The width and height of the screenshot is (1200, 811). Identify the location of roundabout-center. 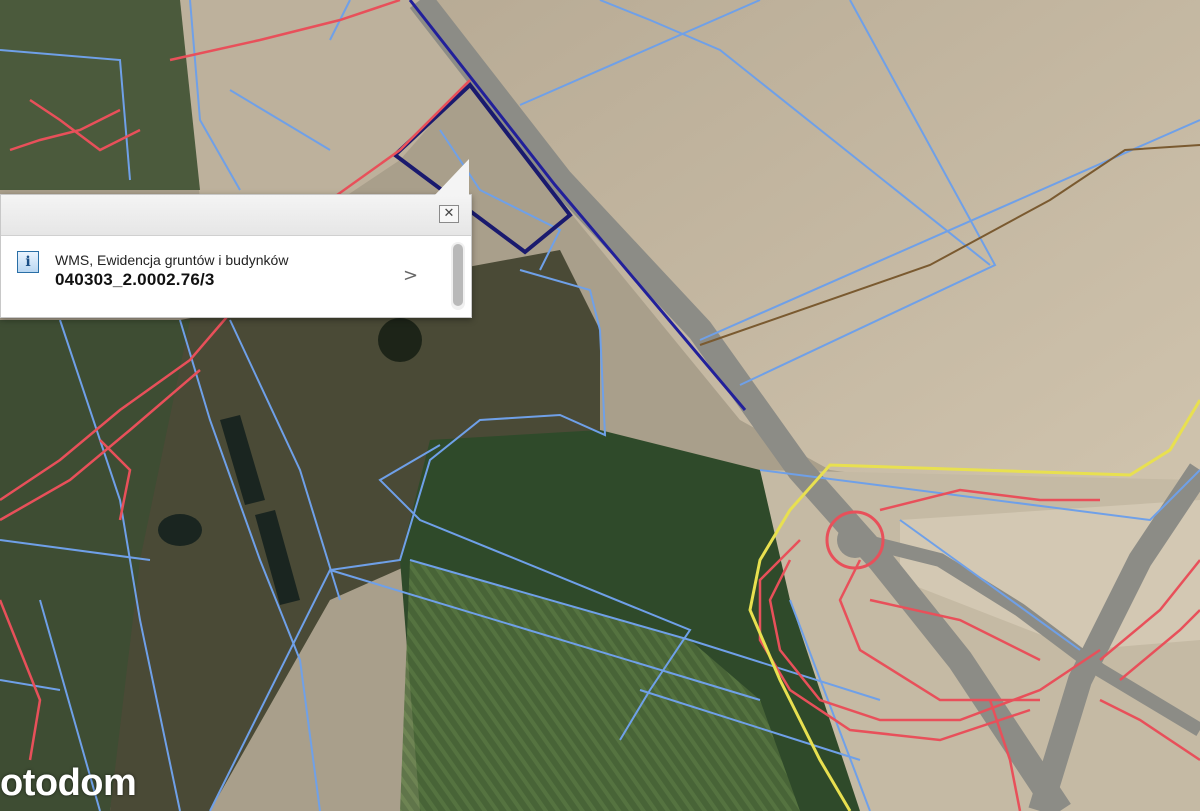
(855, 540).